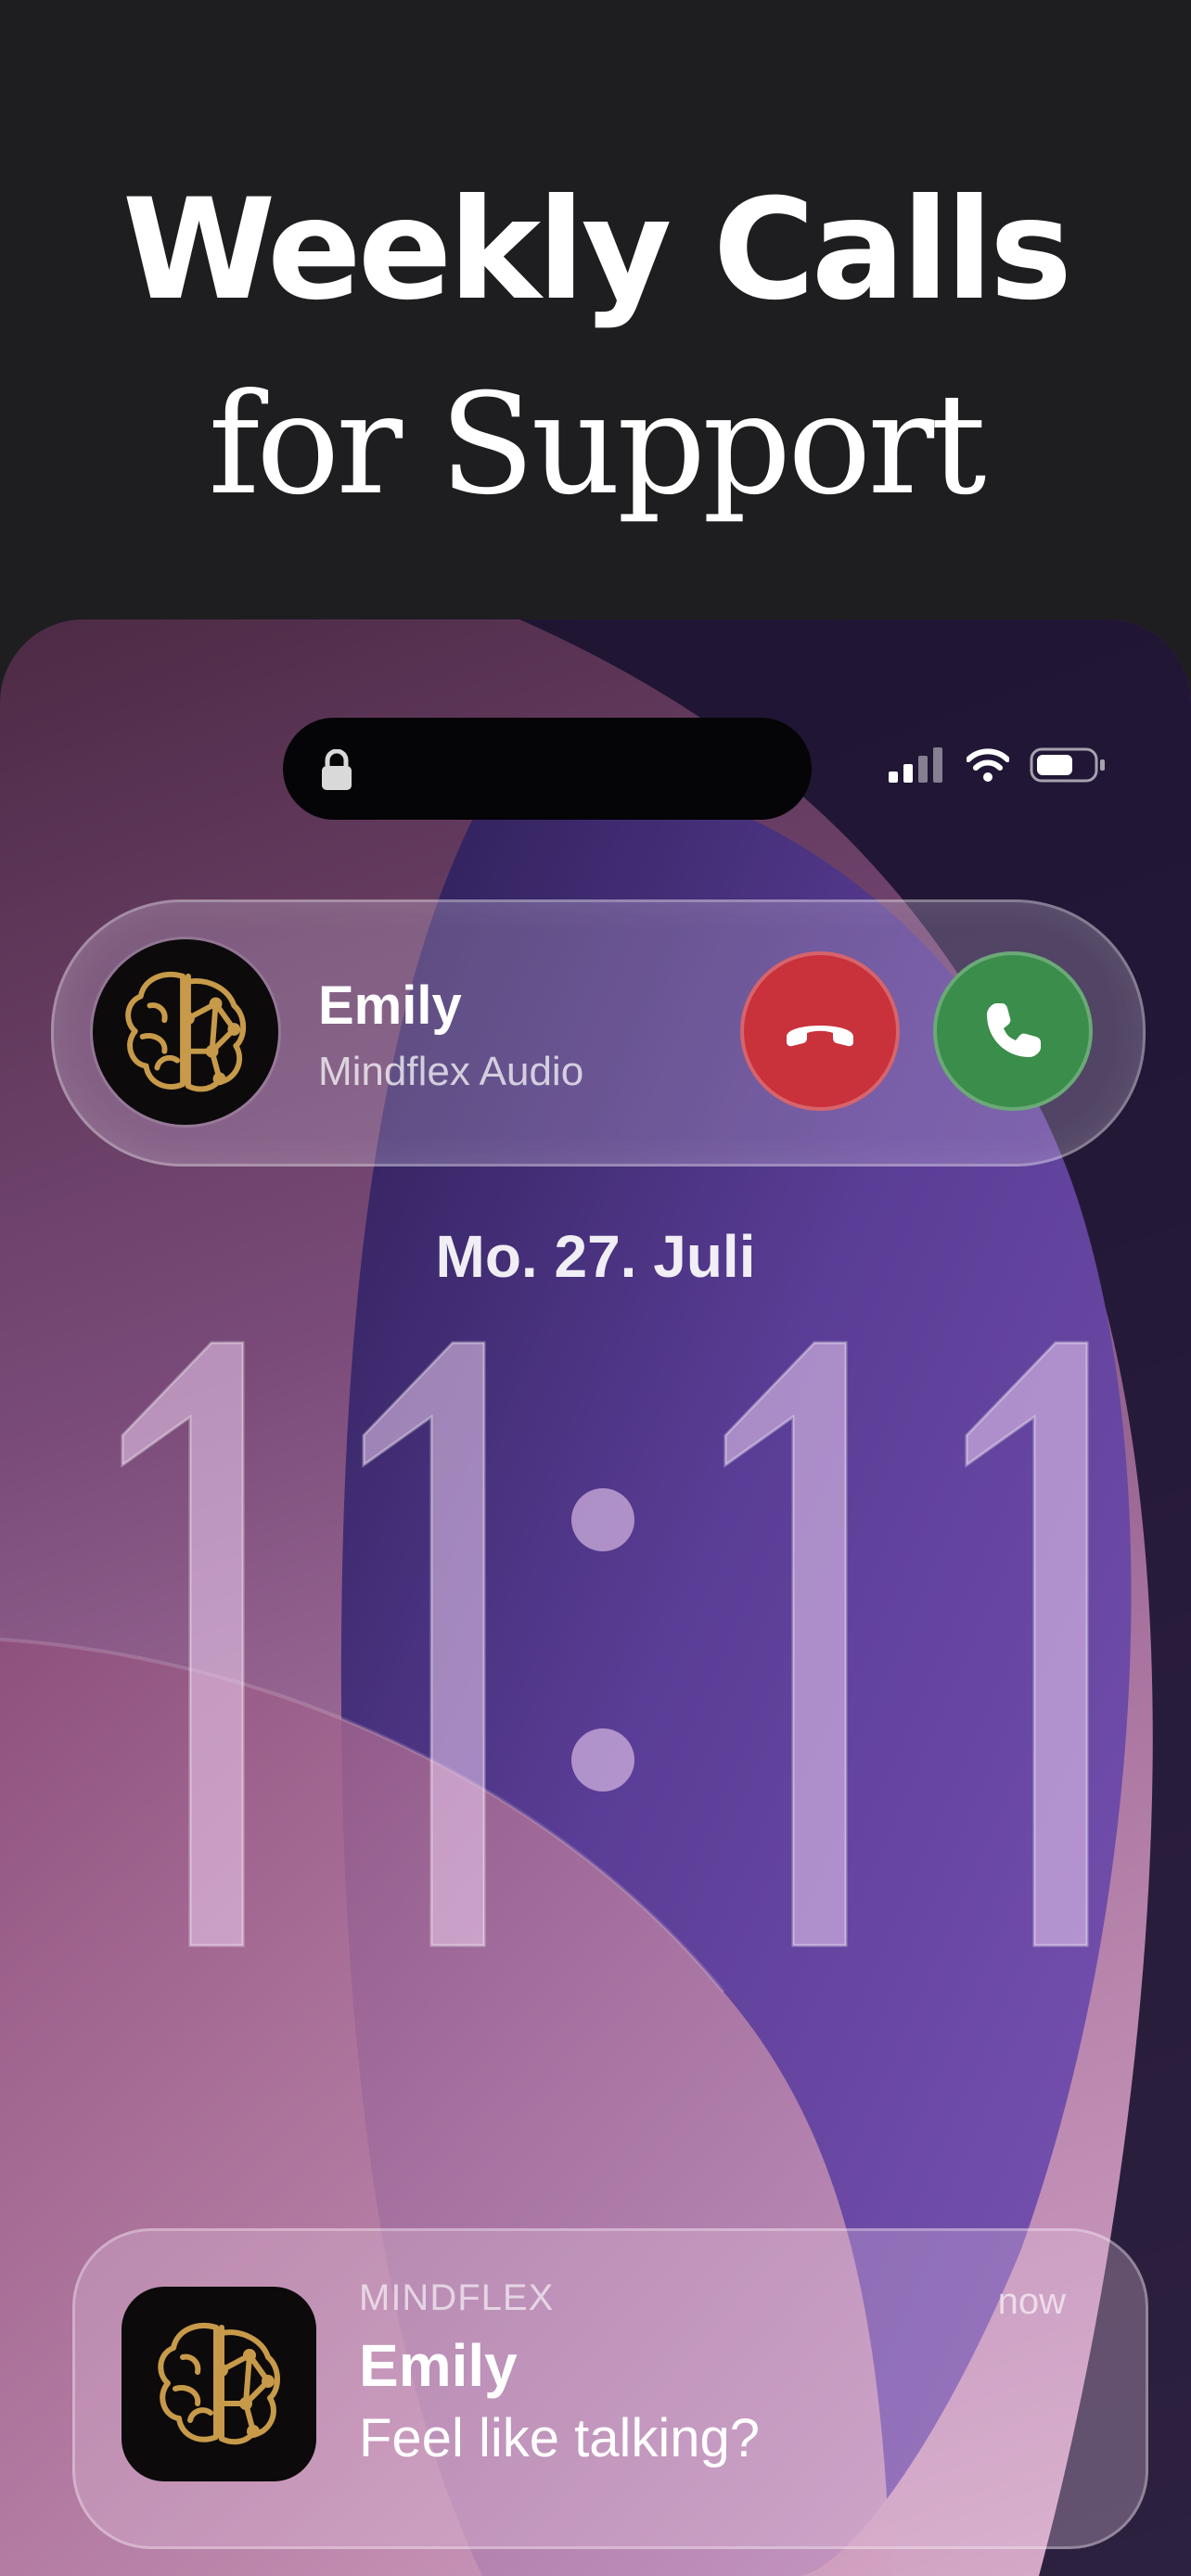 The image size is (1191, 2576). I want to click on wifi-icon, so click(988, 767).